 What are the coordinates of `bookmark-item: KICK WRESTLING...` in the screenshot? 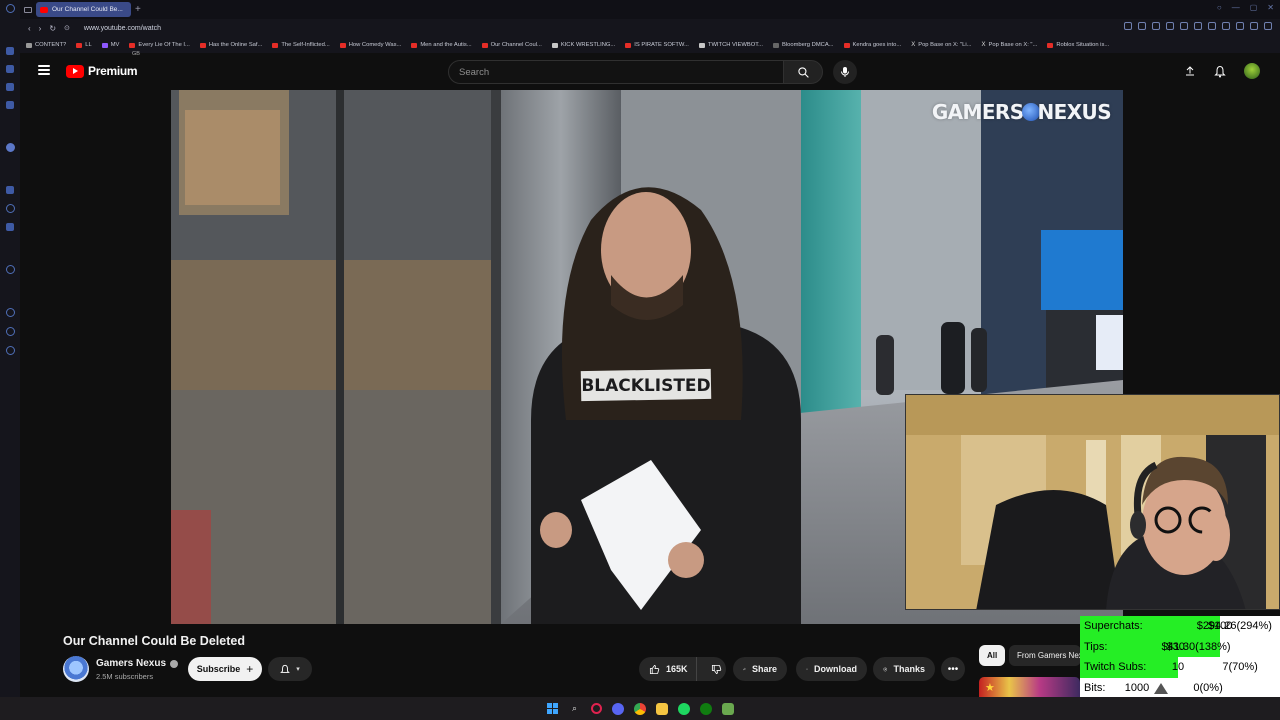 It's located at (583, 45).